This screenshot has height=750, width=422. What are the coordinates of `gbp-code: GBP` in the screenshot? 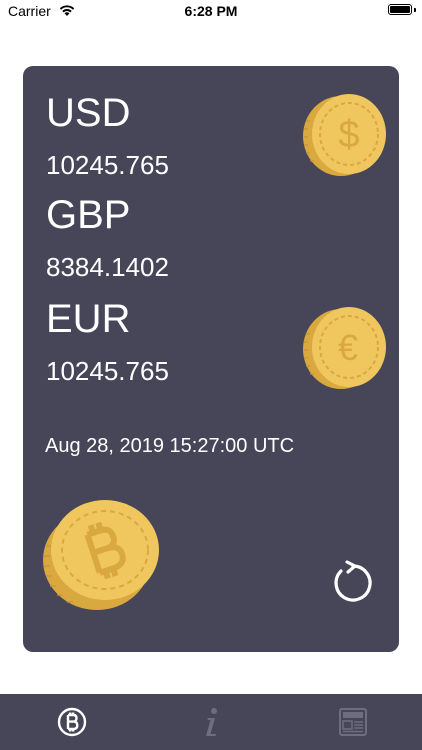 It's located at (88, 215).